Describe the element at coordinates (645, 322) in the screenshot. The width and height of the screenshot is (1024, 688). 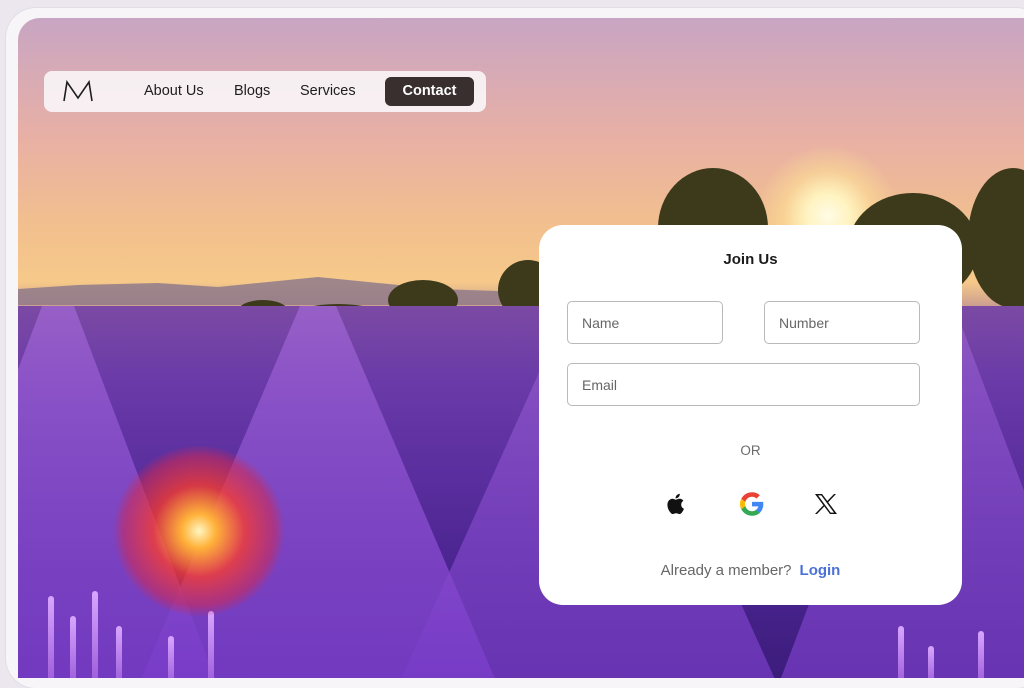
I see `name-field` at that location.